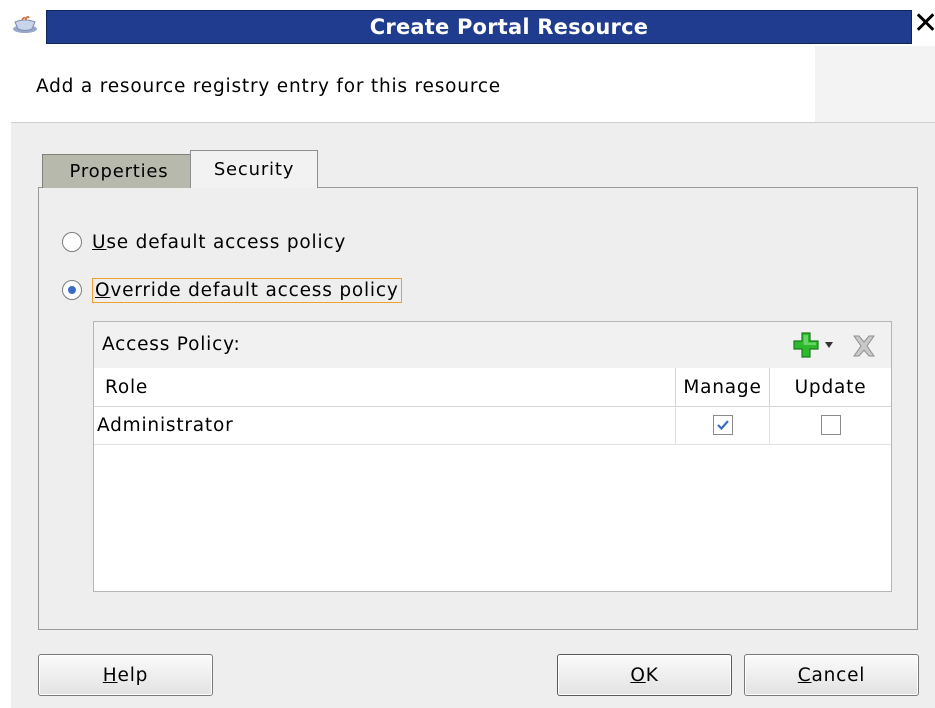 This screenshot has height=708, width=935. Describe the element at coordinates (219, 242) in the screenshot. I see `use-default-policy-label: Use default access policy` at that location.